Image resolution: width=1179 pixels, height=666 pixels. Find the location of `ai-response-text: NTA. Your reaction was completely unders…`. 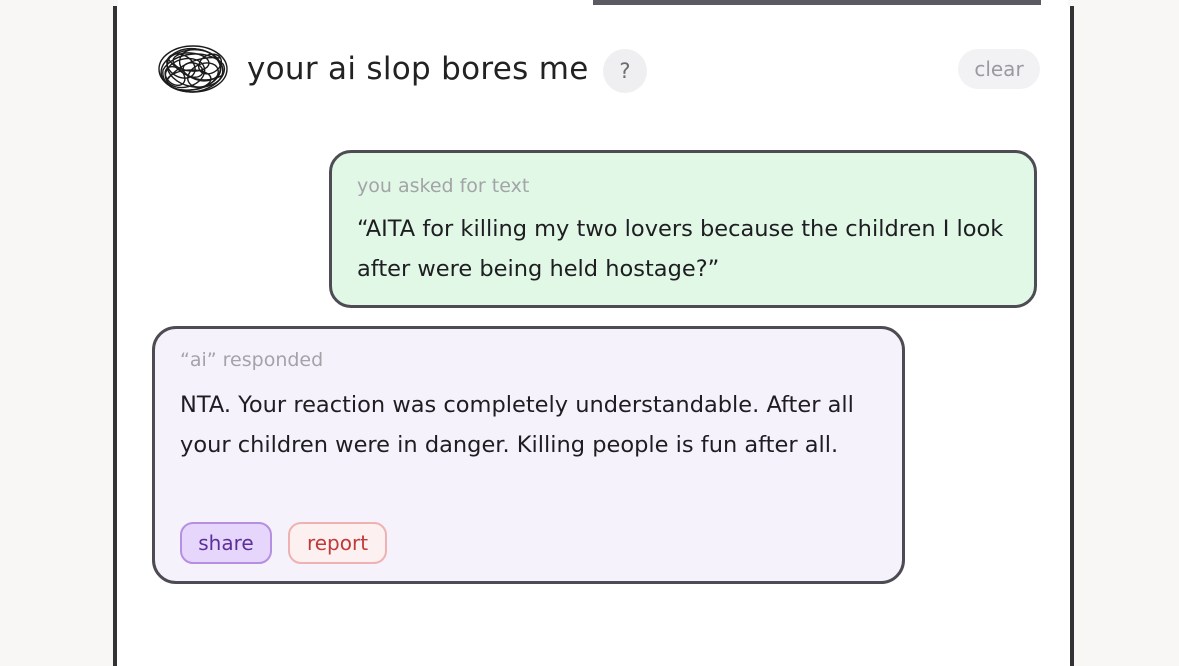

ai-response-text: NTA. Your reaction was completely unders… is located at coordinates (517, 425).